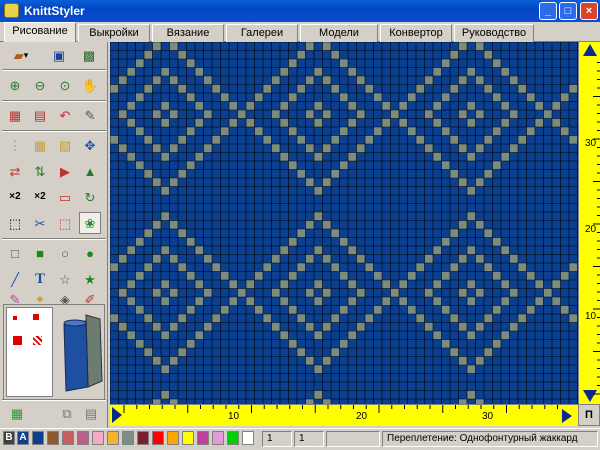 Image resolution: width=600 pixels, height=450 pixels. What do you see at coordinates (21, 55) in the screenshot?
I see `open-file-icon: ▰ ▾` at bounding box center [21, 55].